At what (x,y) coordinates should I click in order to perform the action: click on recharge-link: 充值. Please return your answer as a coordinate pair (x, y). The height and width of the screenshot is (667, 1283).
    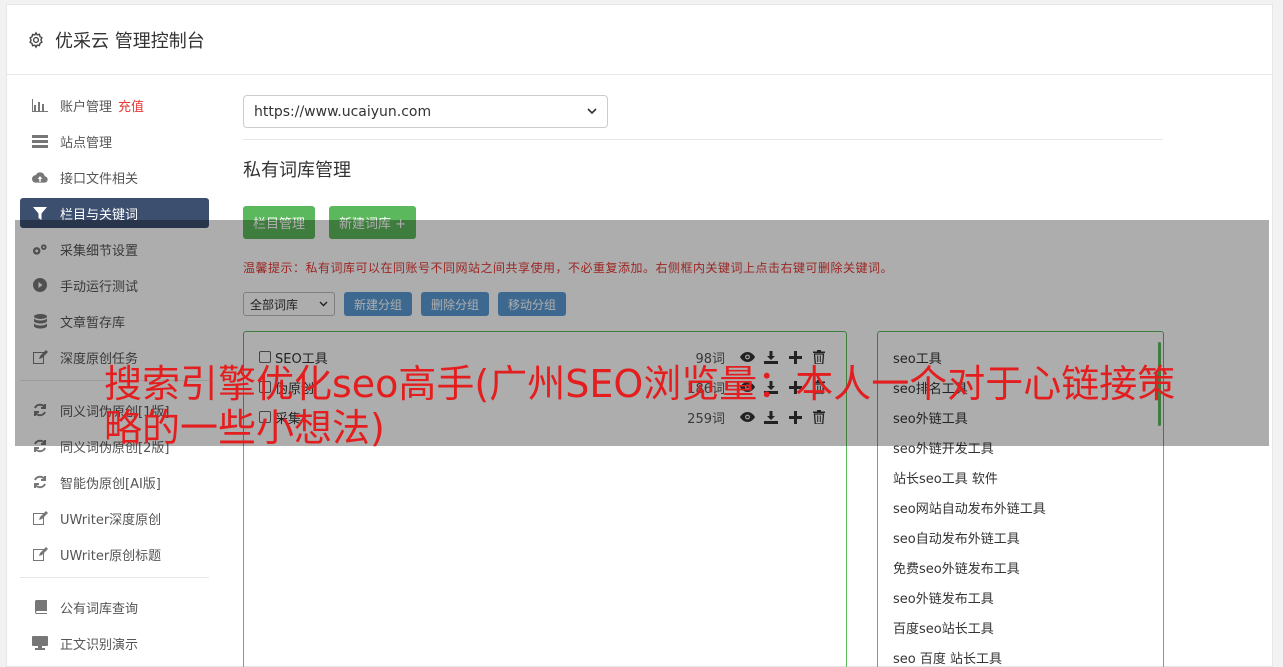
    Looking at the image, I should click on (131, 105).